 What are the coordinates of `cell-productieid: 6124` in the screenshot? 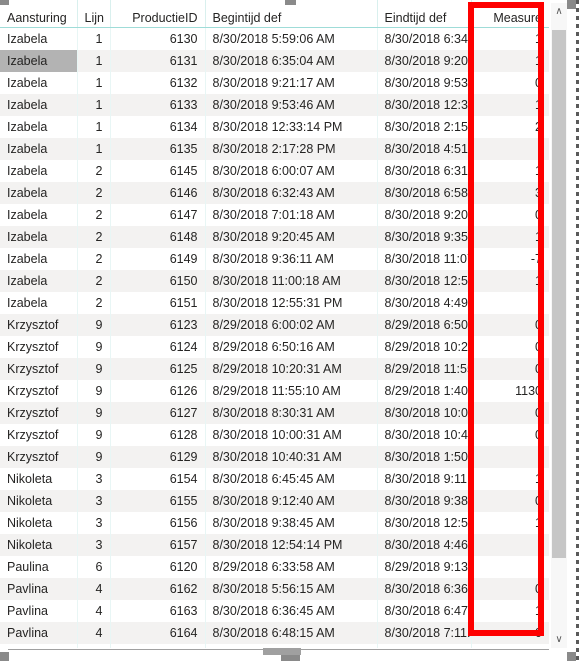 It's located at (158, 346).